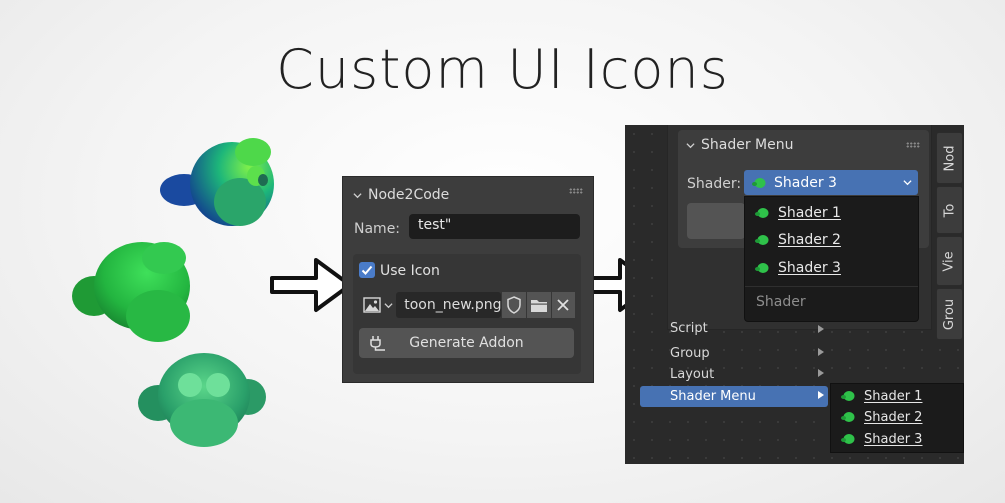 The height and width of the screenshot is (503, 1005). I want to click on generate-addon-button: Generate Addon, so click(466, 343).